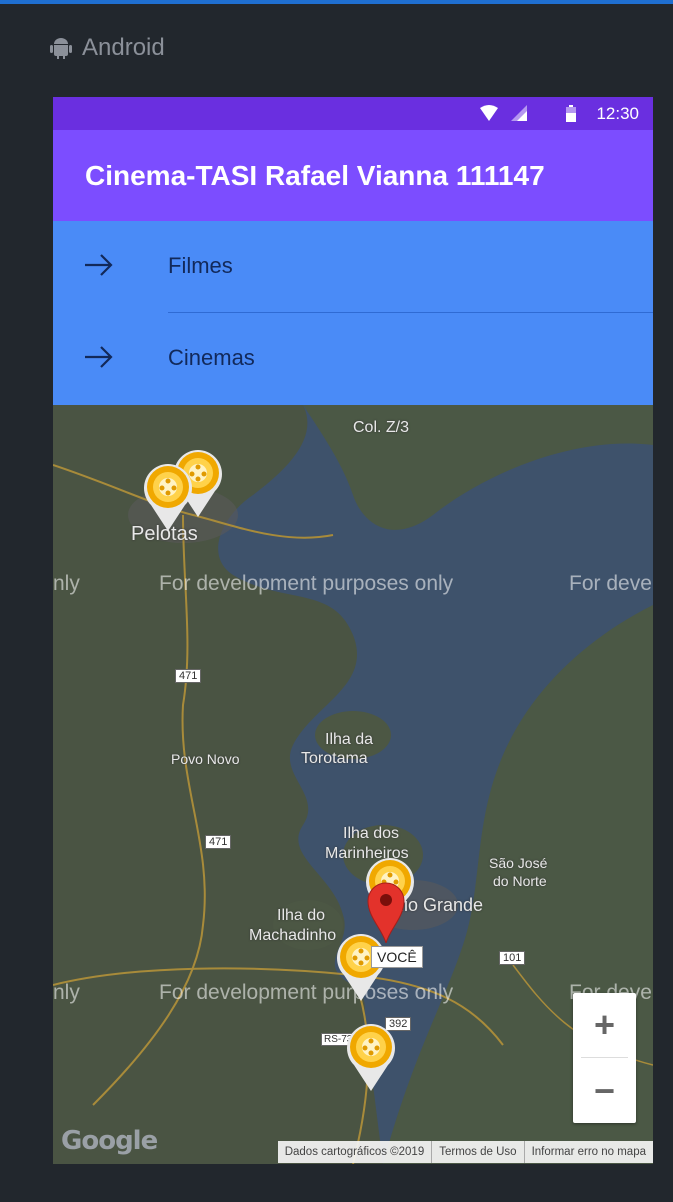  What do you see at coordinates (301, 915) in the screenshot?
I see `map-label-ilha-do: Ilha do` at bounding box center [301, 915].